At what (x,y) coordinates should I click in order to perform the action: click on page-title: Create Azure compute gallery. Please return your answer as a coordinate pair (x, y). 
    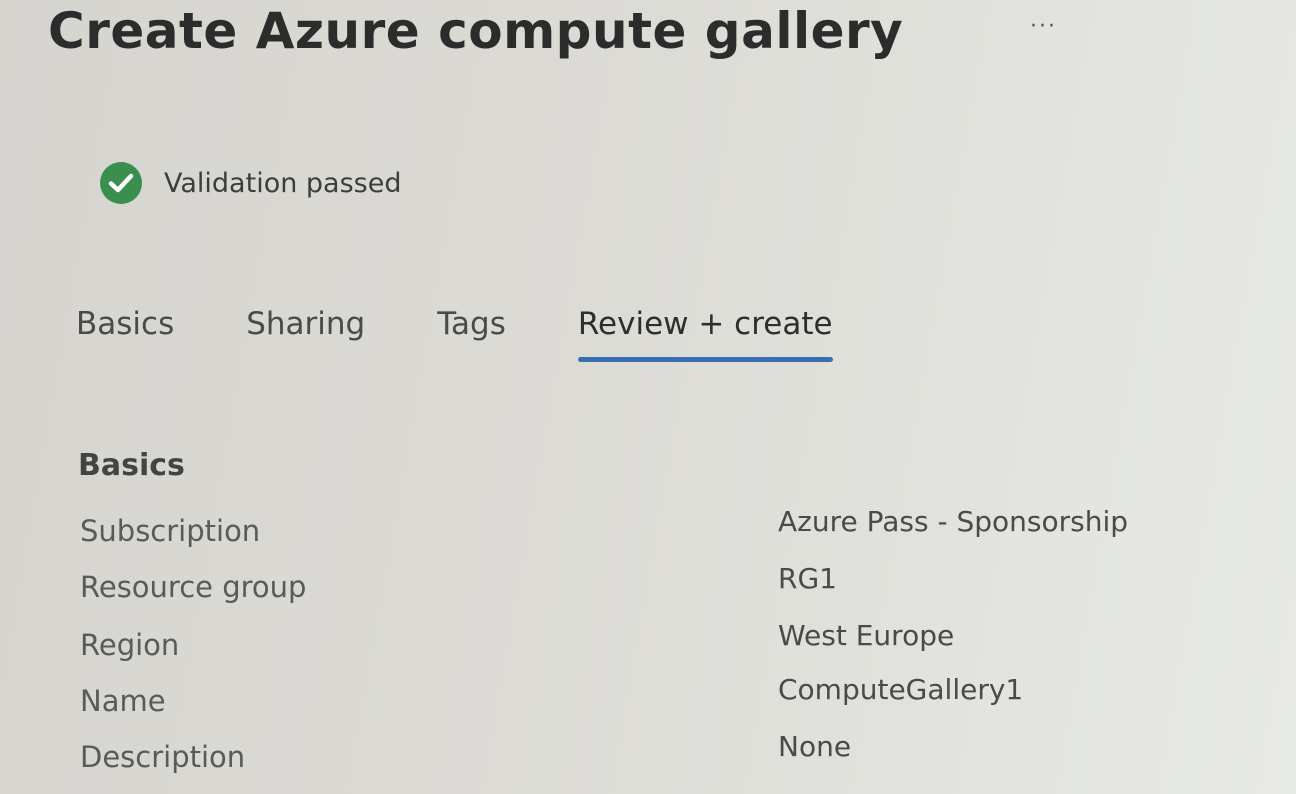
    Looking at the image, I should click on (476, 31).